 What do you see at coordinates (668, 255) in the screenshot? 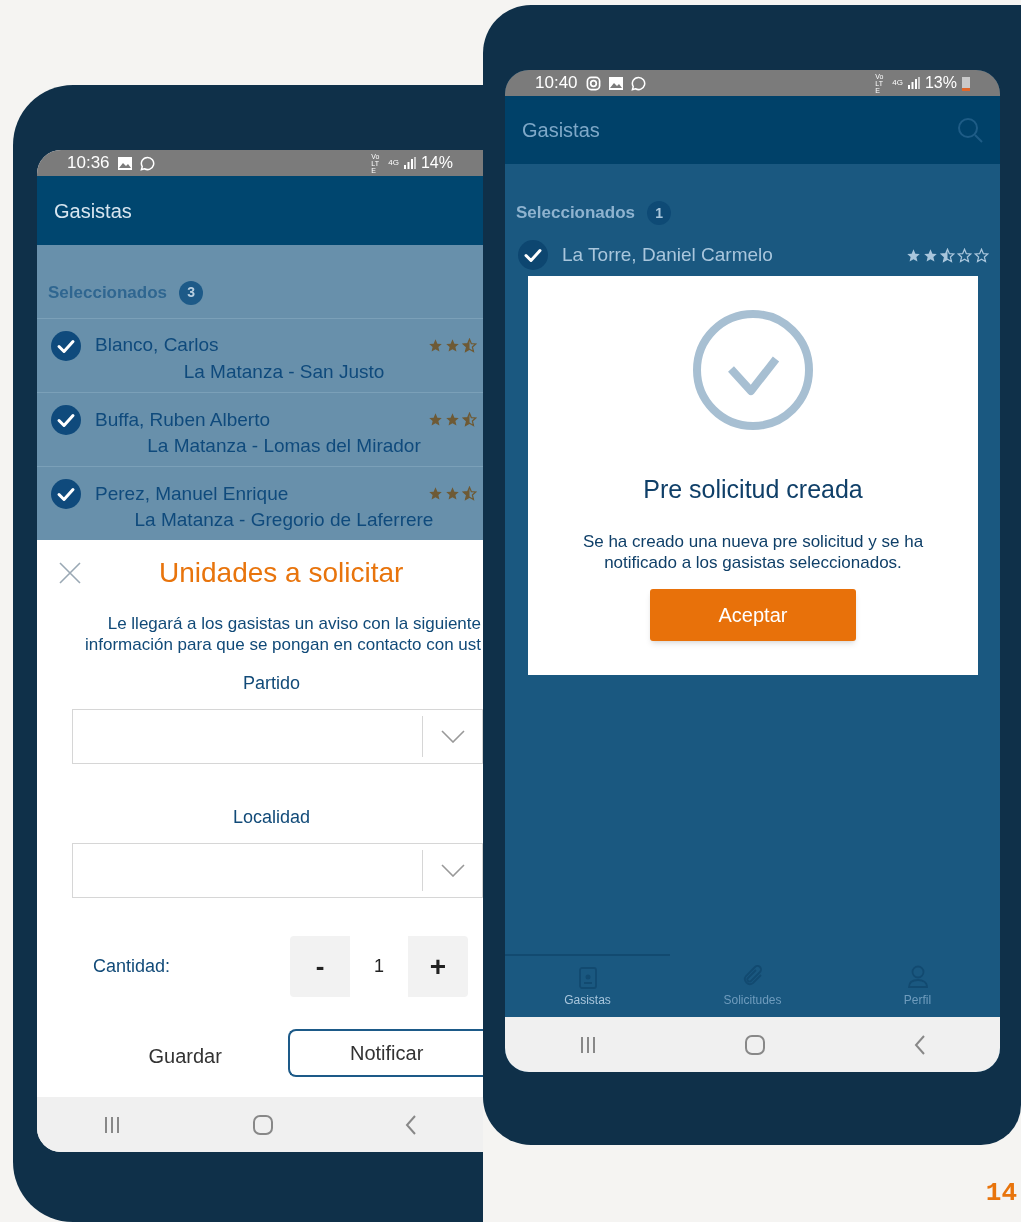
I see `provider-name: La Torre, Daniel Carmelo` at bounding box center [668, 255].